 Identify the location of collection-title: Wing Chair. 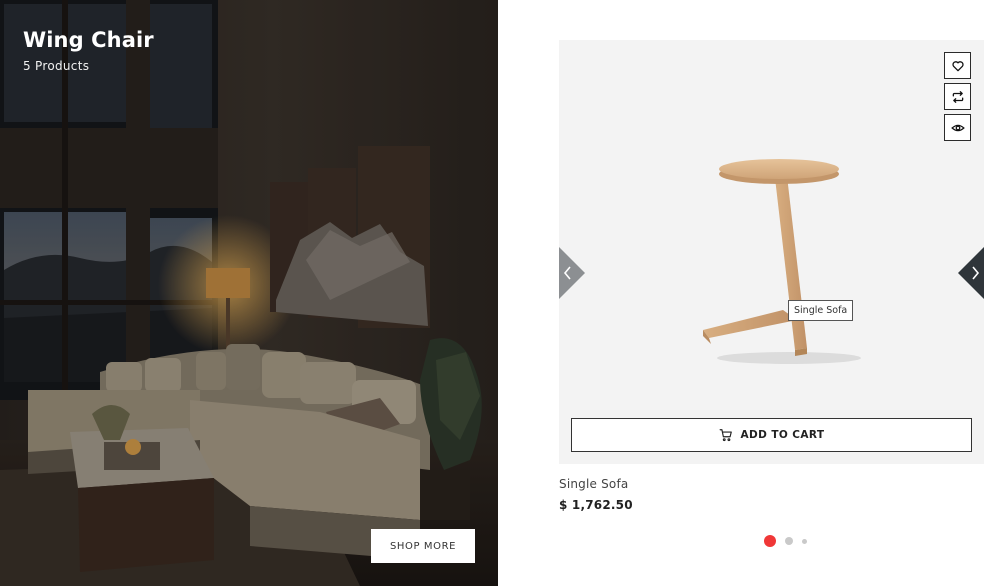
(88, 40).